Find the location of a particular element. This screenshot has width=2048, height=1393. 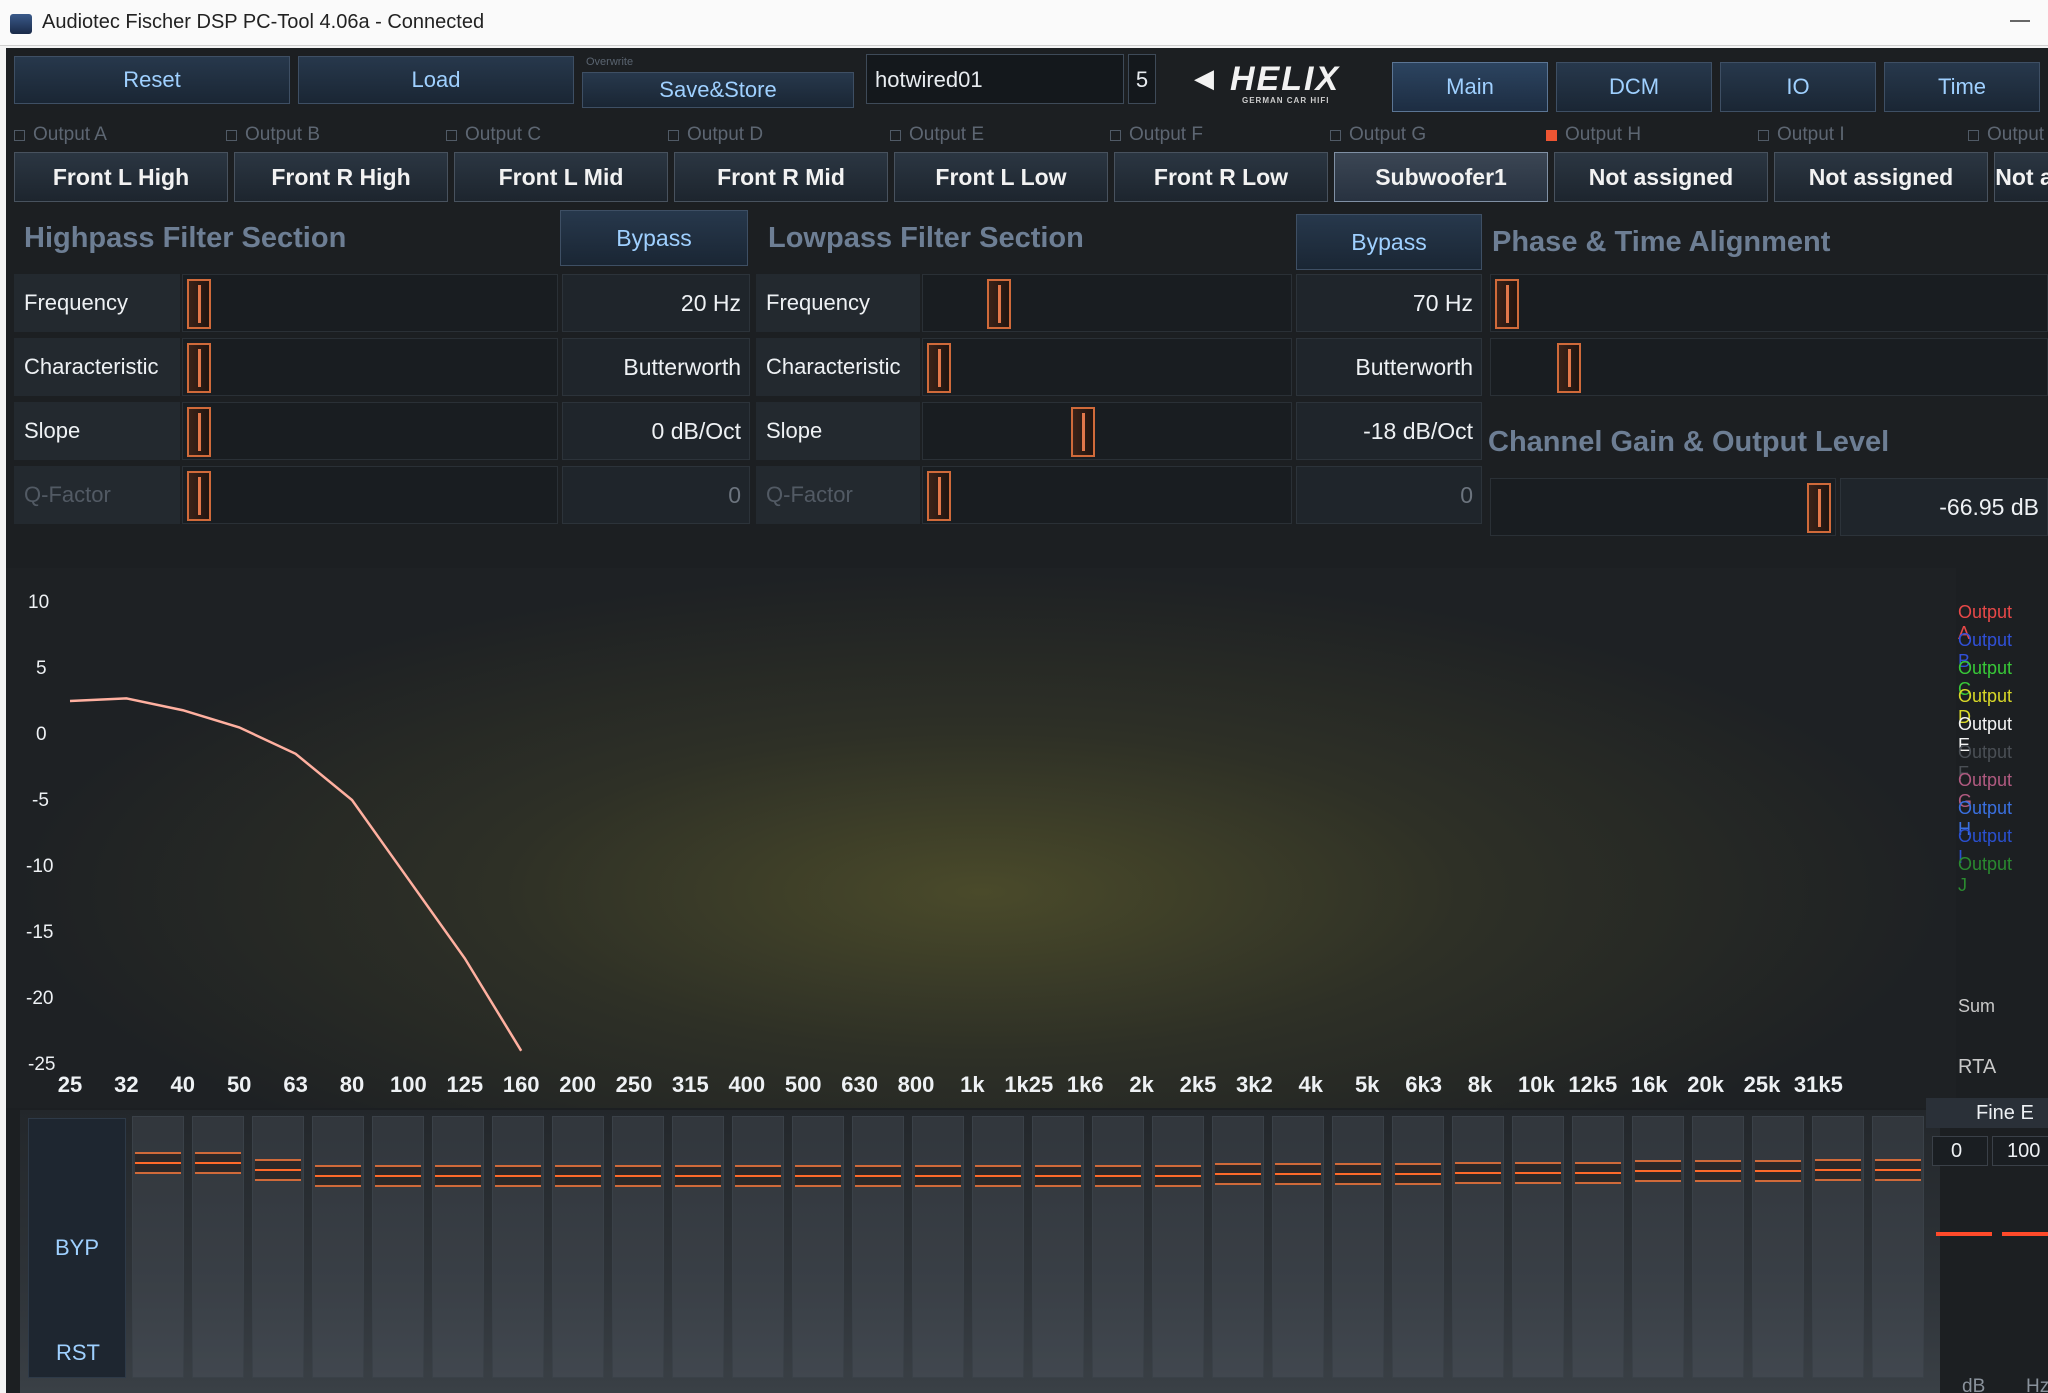

hp-frequency-value: 20 Hz is located at coordinates (656, 303).